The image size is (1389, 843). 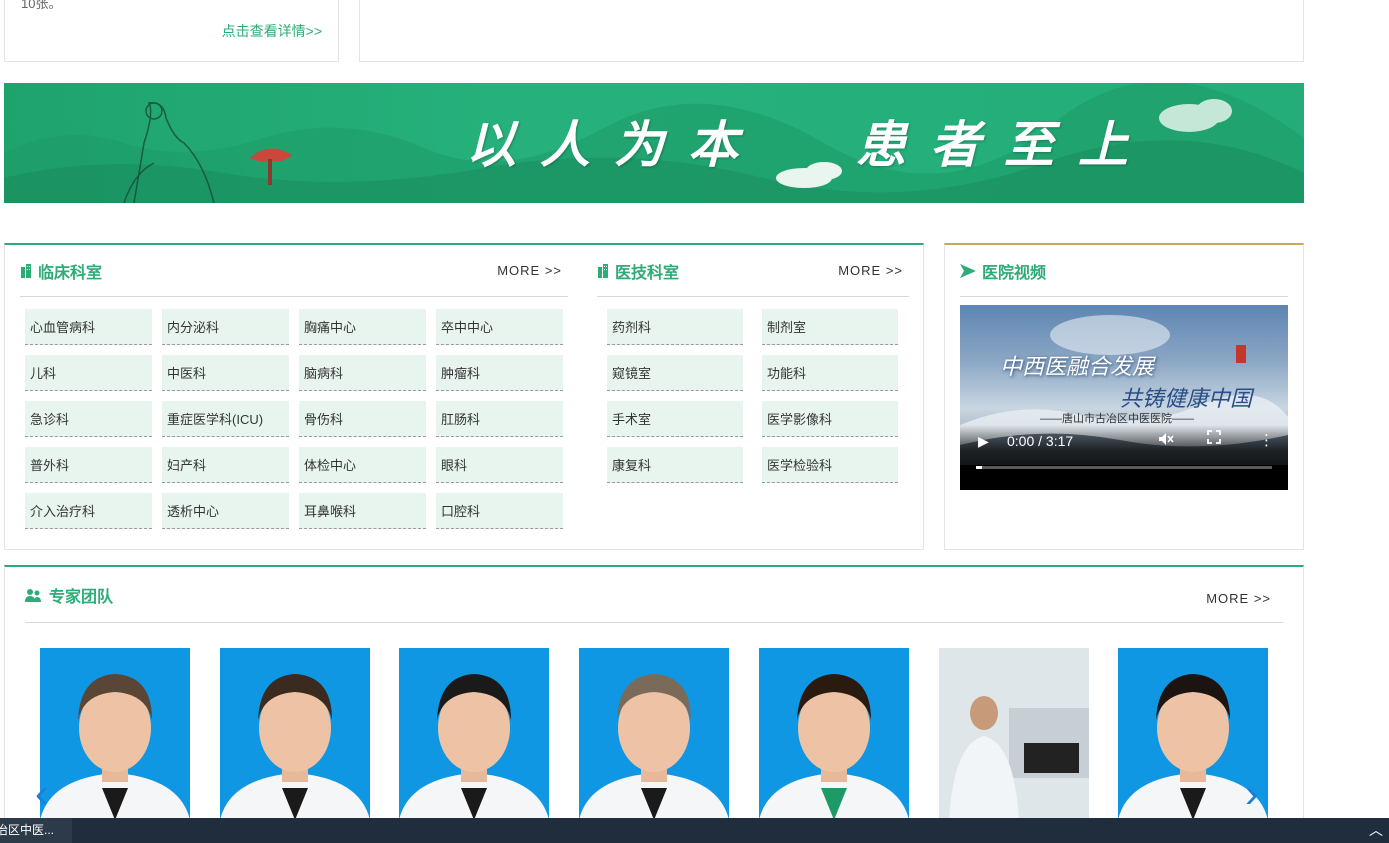 What do you see at coordinates (675, 327) in the screenshot?
I see `technical-dept-item: 药剂科` at bounding box center [675, 327].